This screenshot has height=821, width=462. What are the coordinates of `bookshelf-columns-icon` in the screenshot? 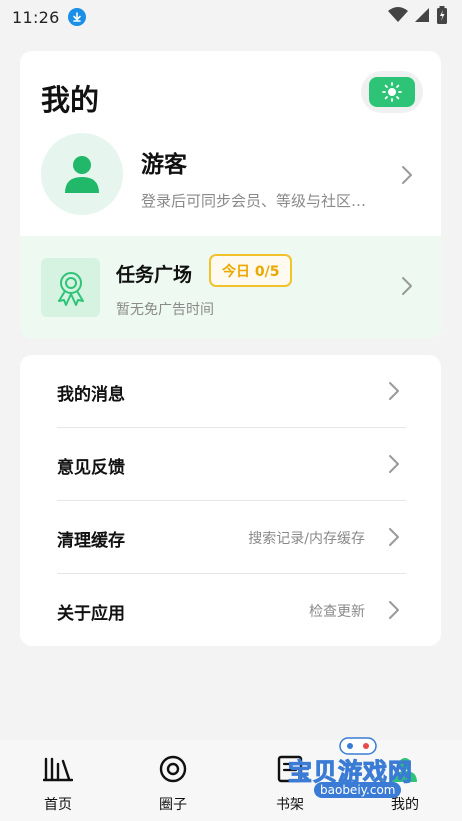 It's located at (58, 769).